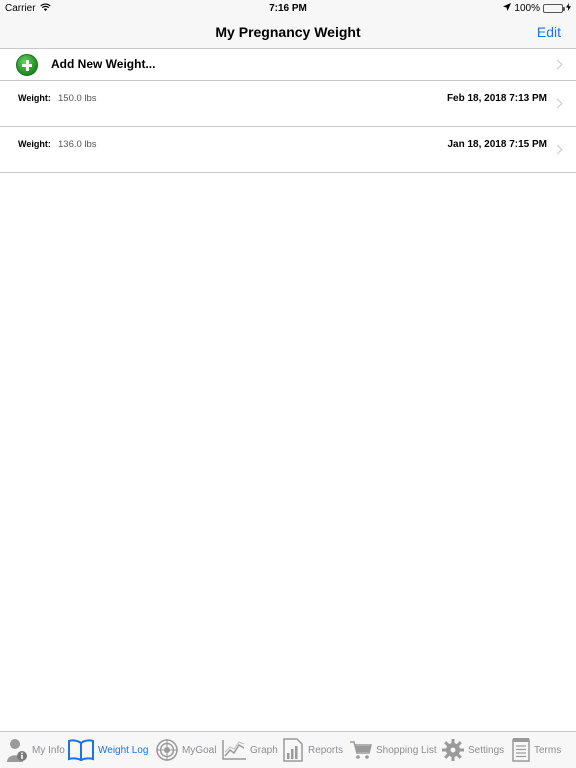  Describe the element at coordinates (48, 750) in the screenshot. I see `tab-label: My Info` at that location.